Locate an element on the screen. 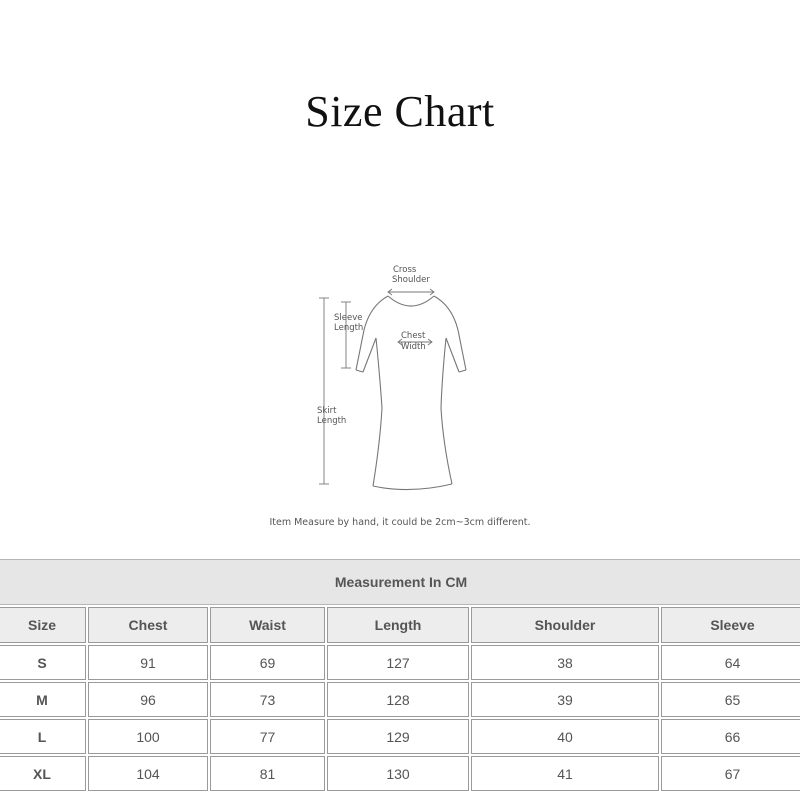  header-sleeve: Sleeve is located at coordinates (730, 625).